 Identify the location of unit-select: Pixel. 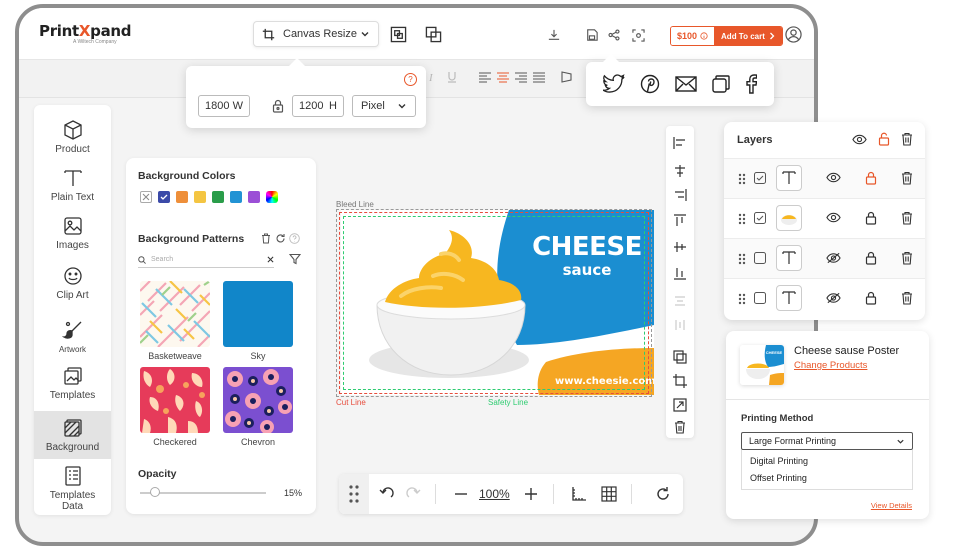
(384, 106).